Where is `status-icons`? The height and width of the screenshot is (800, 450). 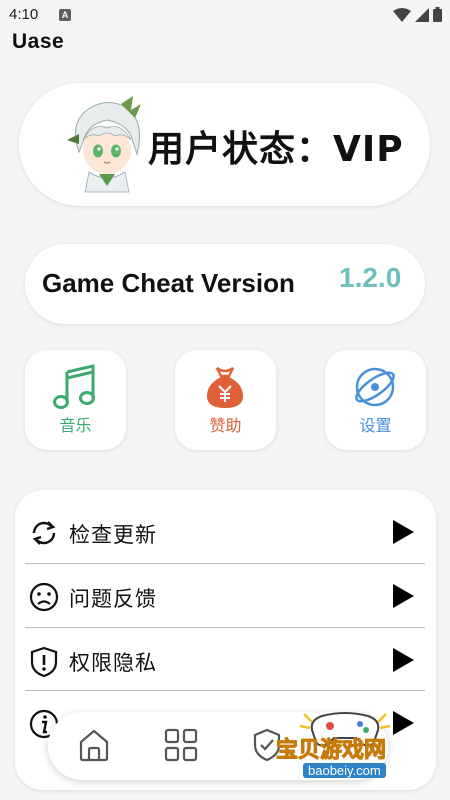 status-icons is located at coordinates (417, 14).